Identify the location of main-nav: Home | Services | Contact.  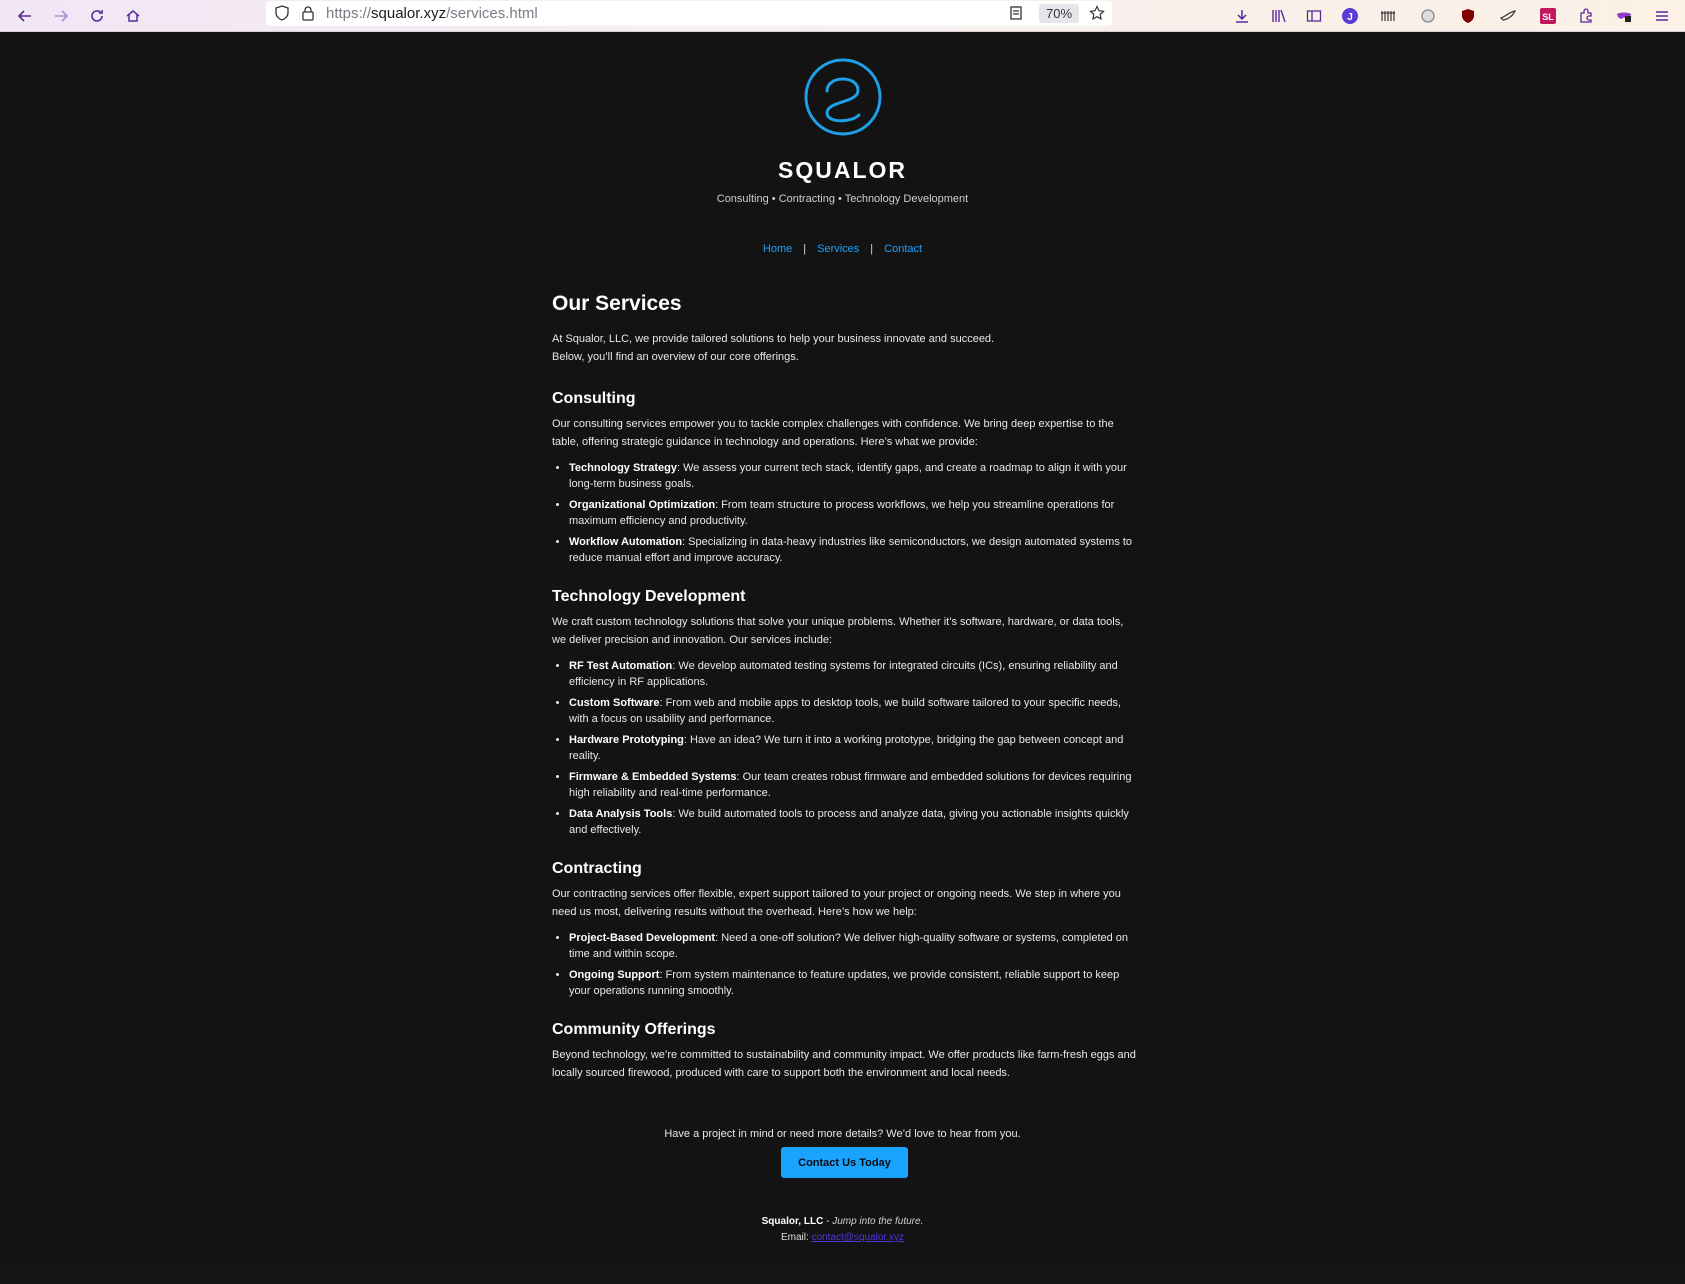
(842, 249).